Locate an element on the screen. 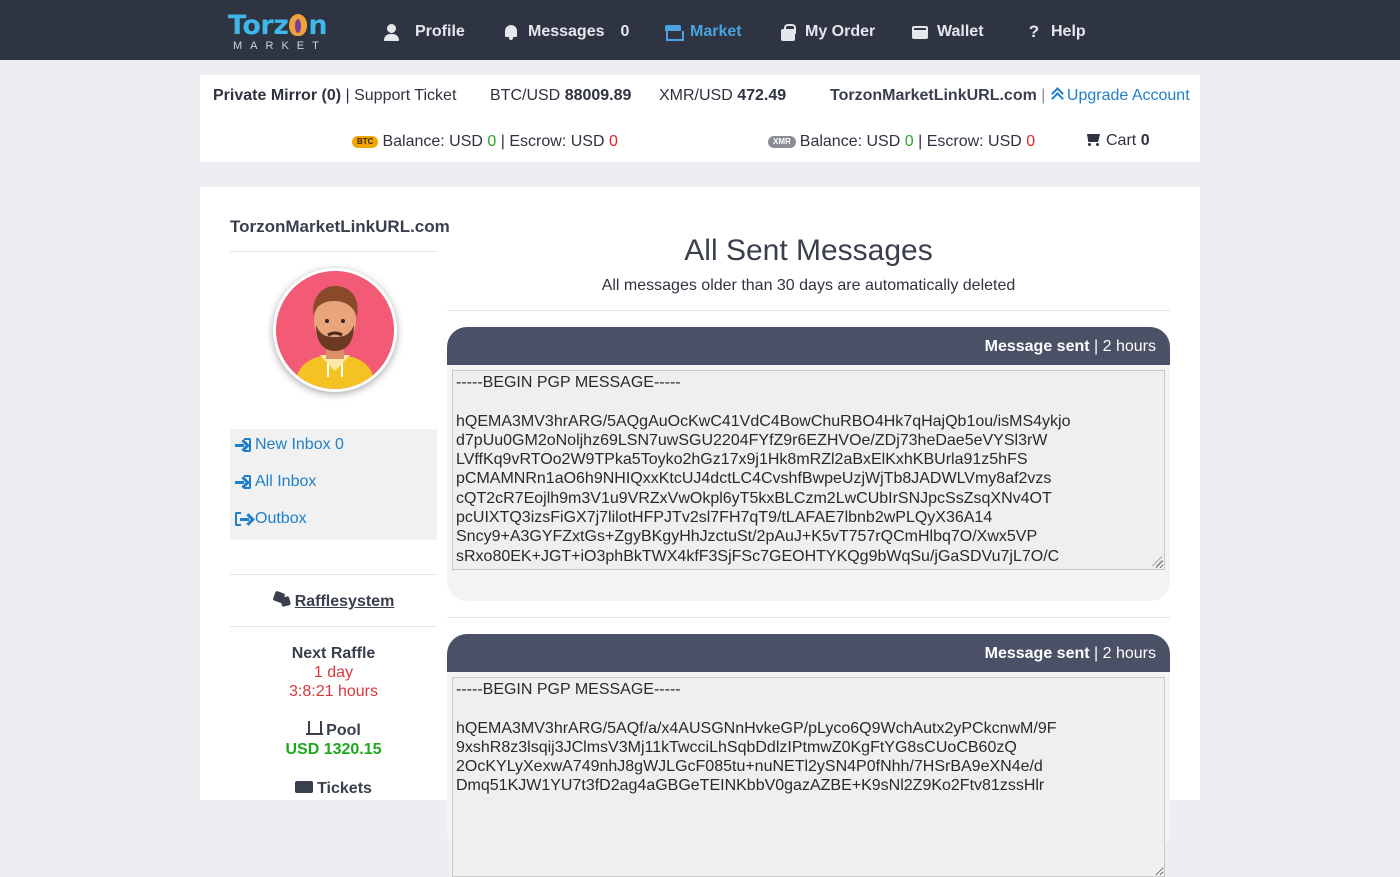 The height and width of the screenshot is (877, 1400). upgrade-account-link: Upgrade Account is located at coordinates (1120, 95).